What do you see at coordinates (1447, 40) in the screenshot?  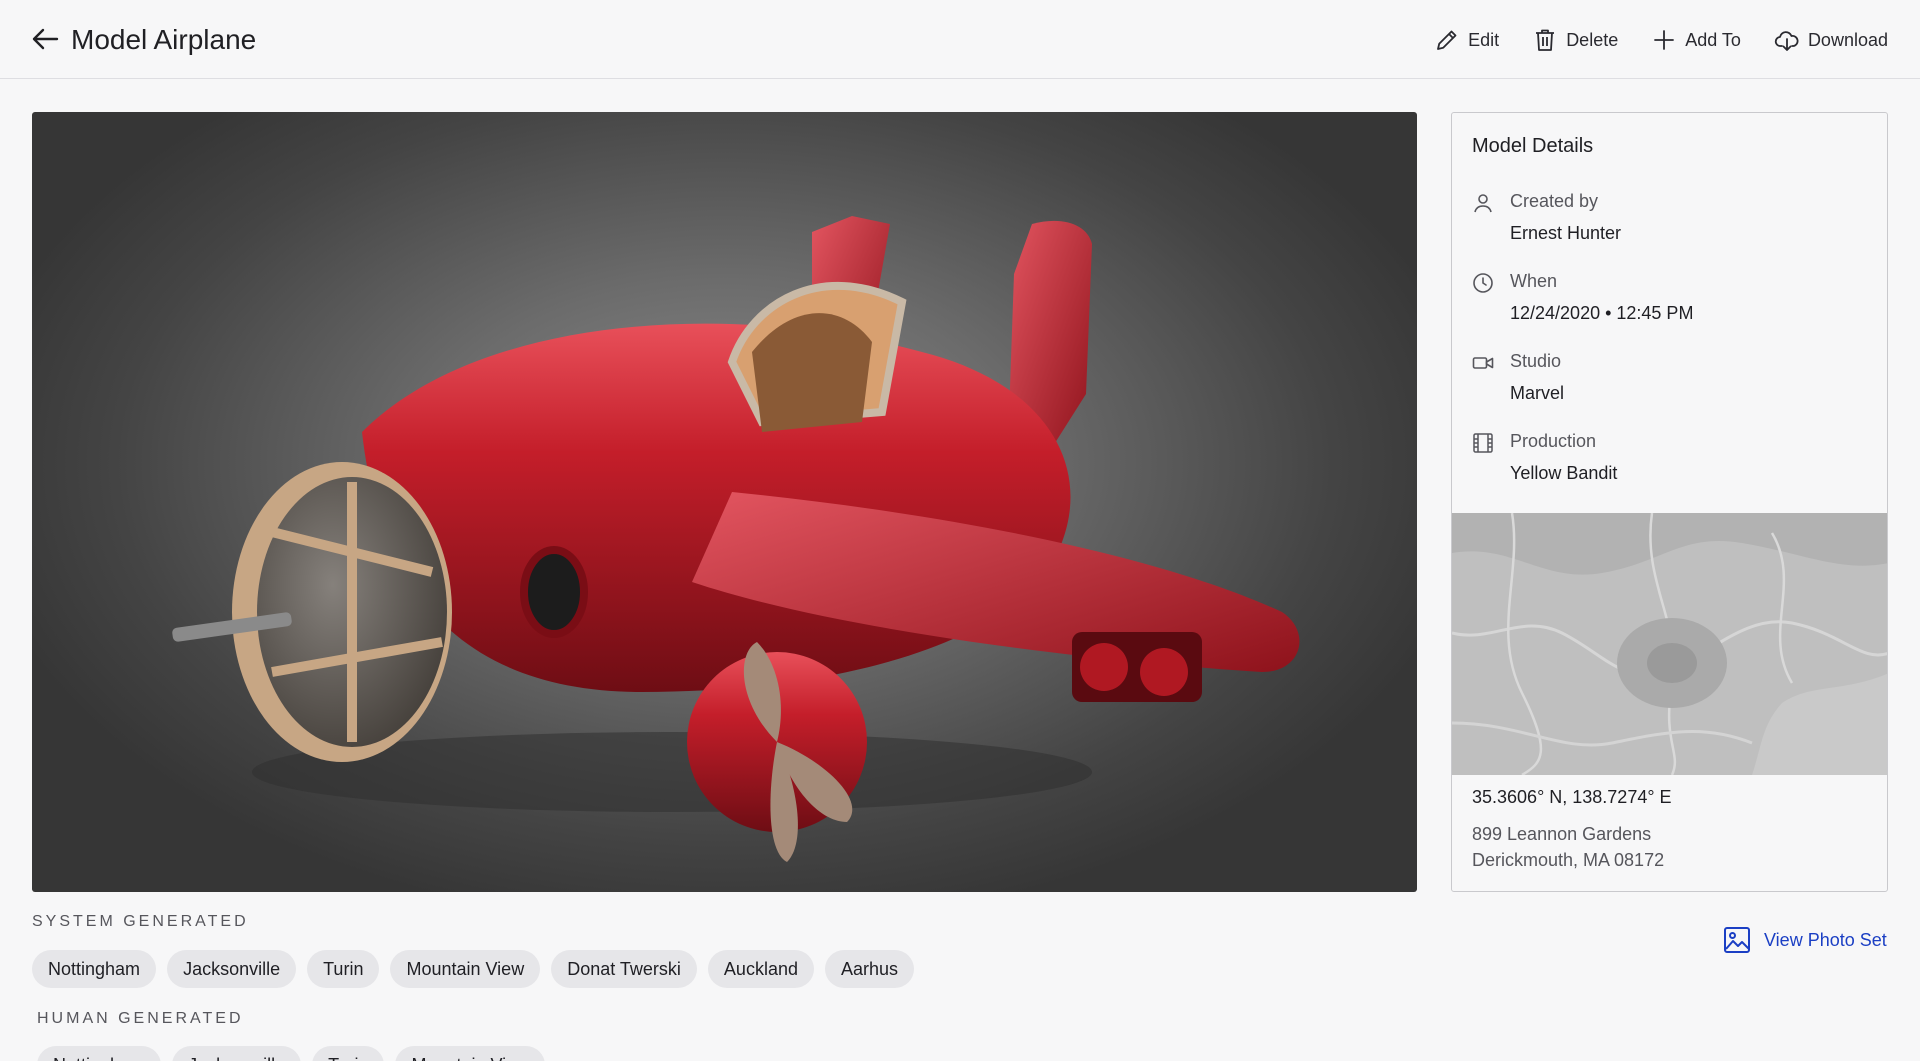 I see `pencil-icon` at bounding box center [1447, 40].